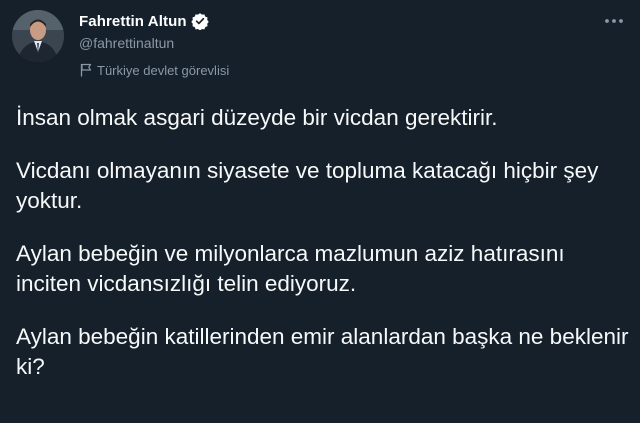 This screenshot has height=423, width=640. I want to click on more-options-button, so click(614, 20).